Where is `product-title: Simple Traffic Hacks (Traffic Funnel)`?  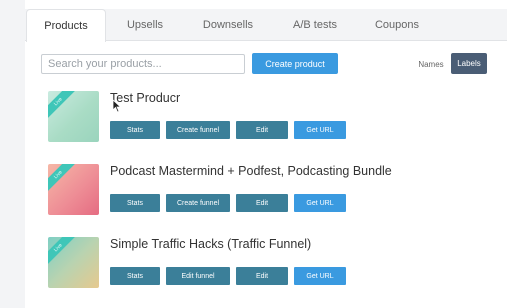 product-title: Simple Traffic Hacks (Traffic Funnel) is located at coordinates (210, 244).